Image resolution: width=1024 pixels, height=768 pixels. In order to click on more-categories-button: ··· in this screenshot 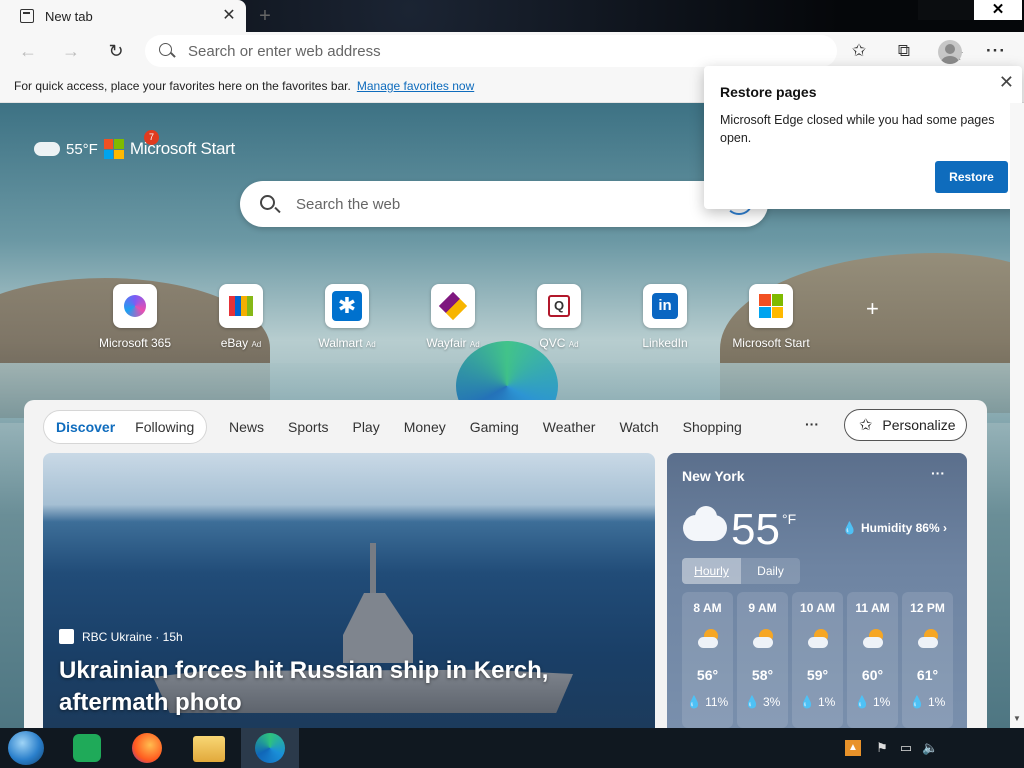, I will do `click(812, 424)`.